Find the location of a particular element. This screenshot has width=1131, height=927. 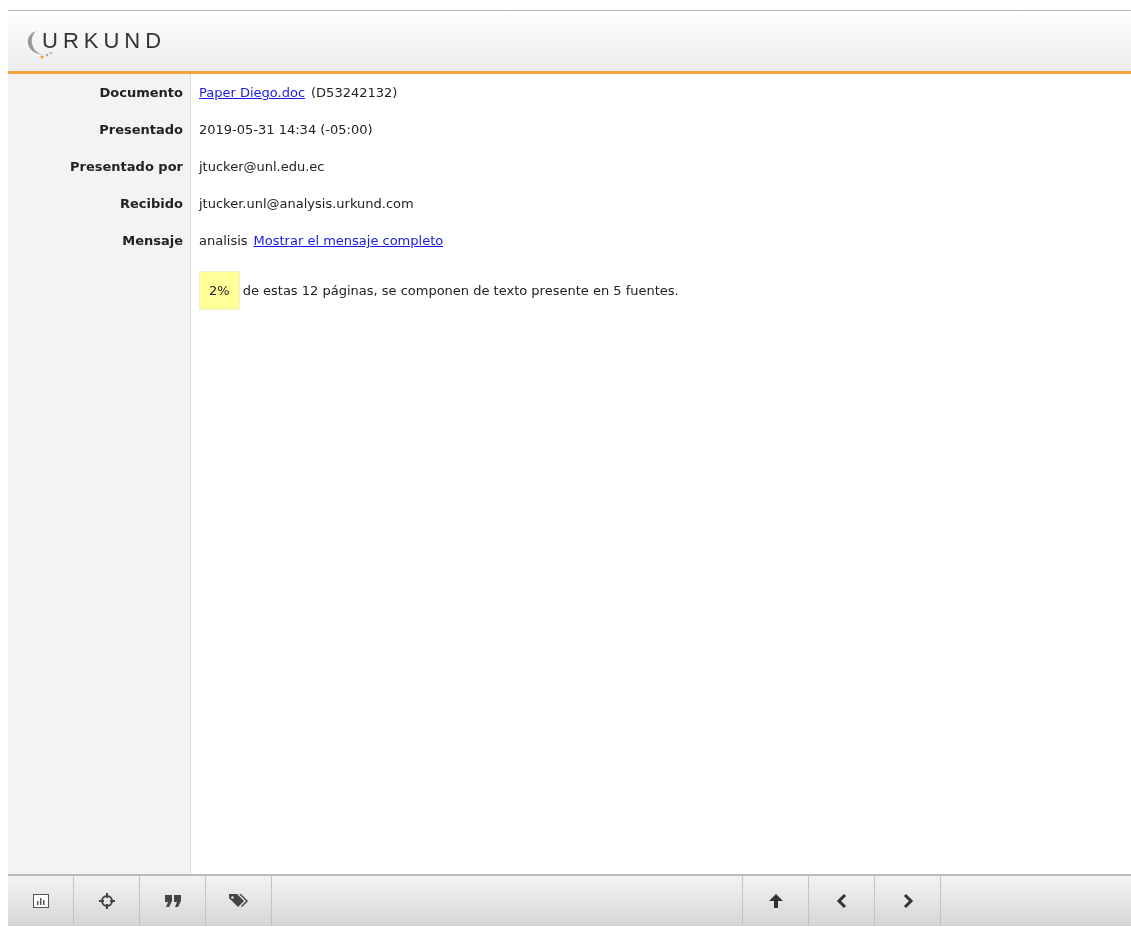

field-value: 2019-05-31 14:34 (-05:00) is located at coordinates (286, 130).